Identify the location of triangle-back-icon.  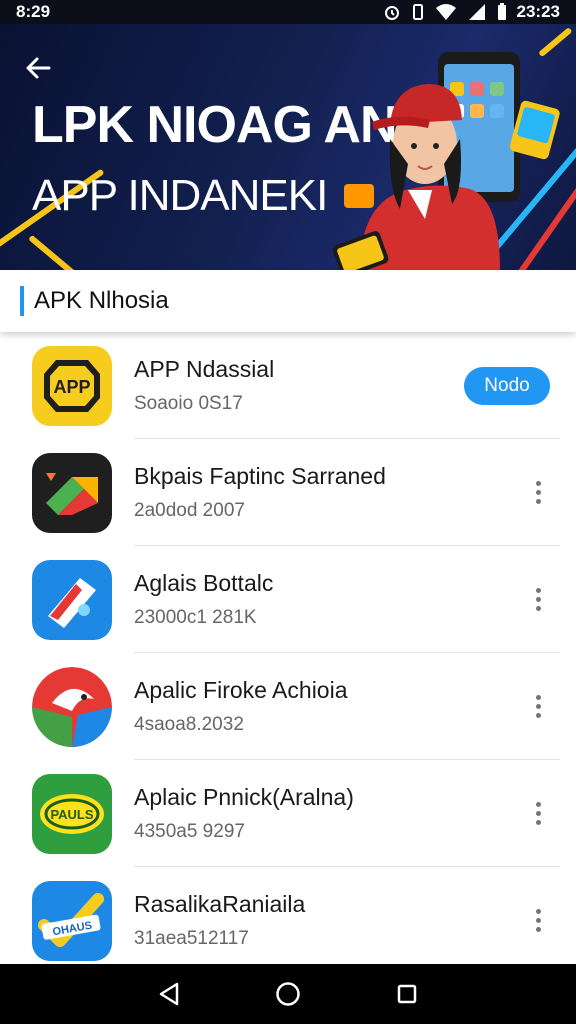
(169, 994).